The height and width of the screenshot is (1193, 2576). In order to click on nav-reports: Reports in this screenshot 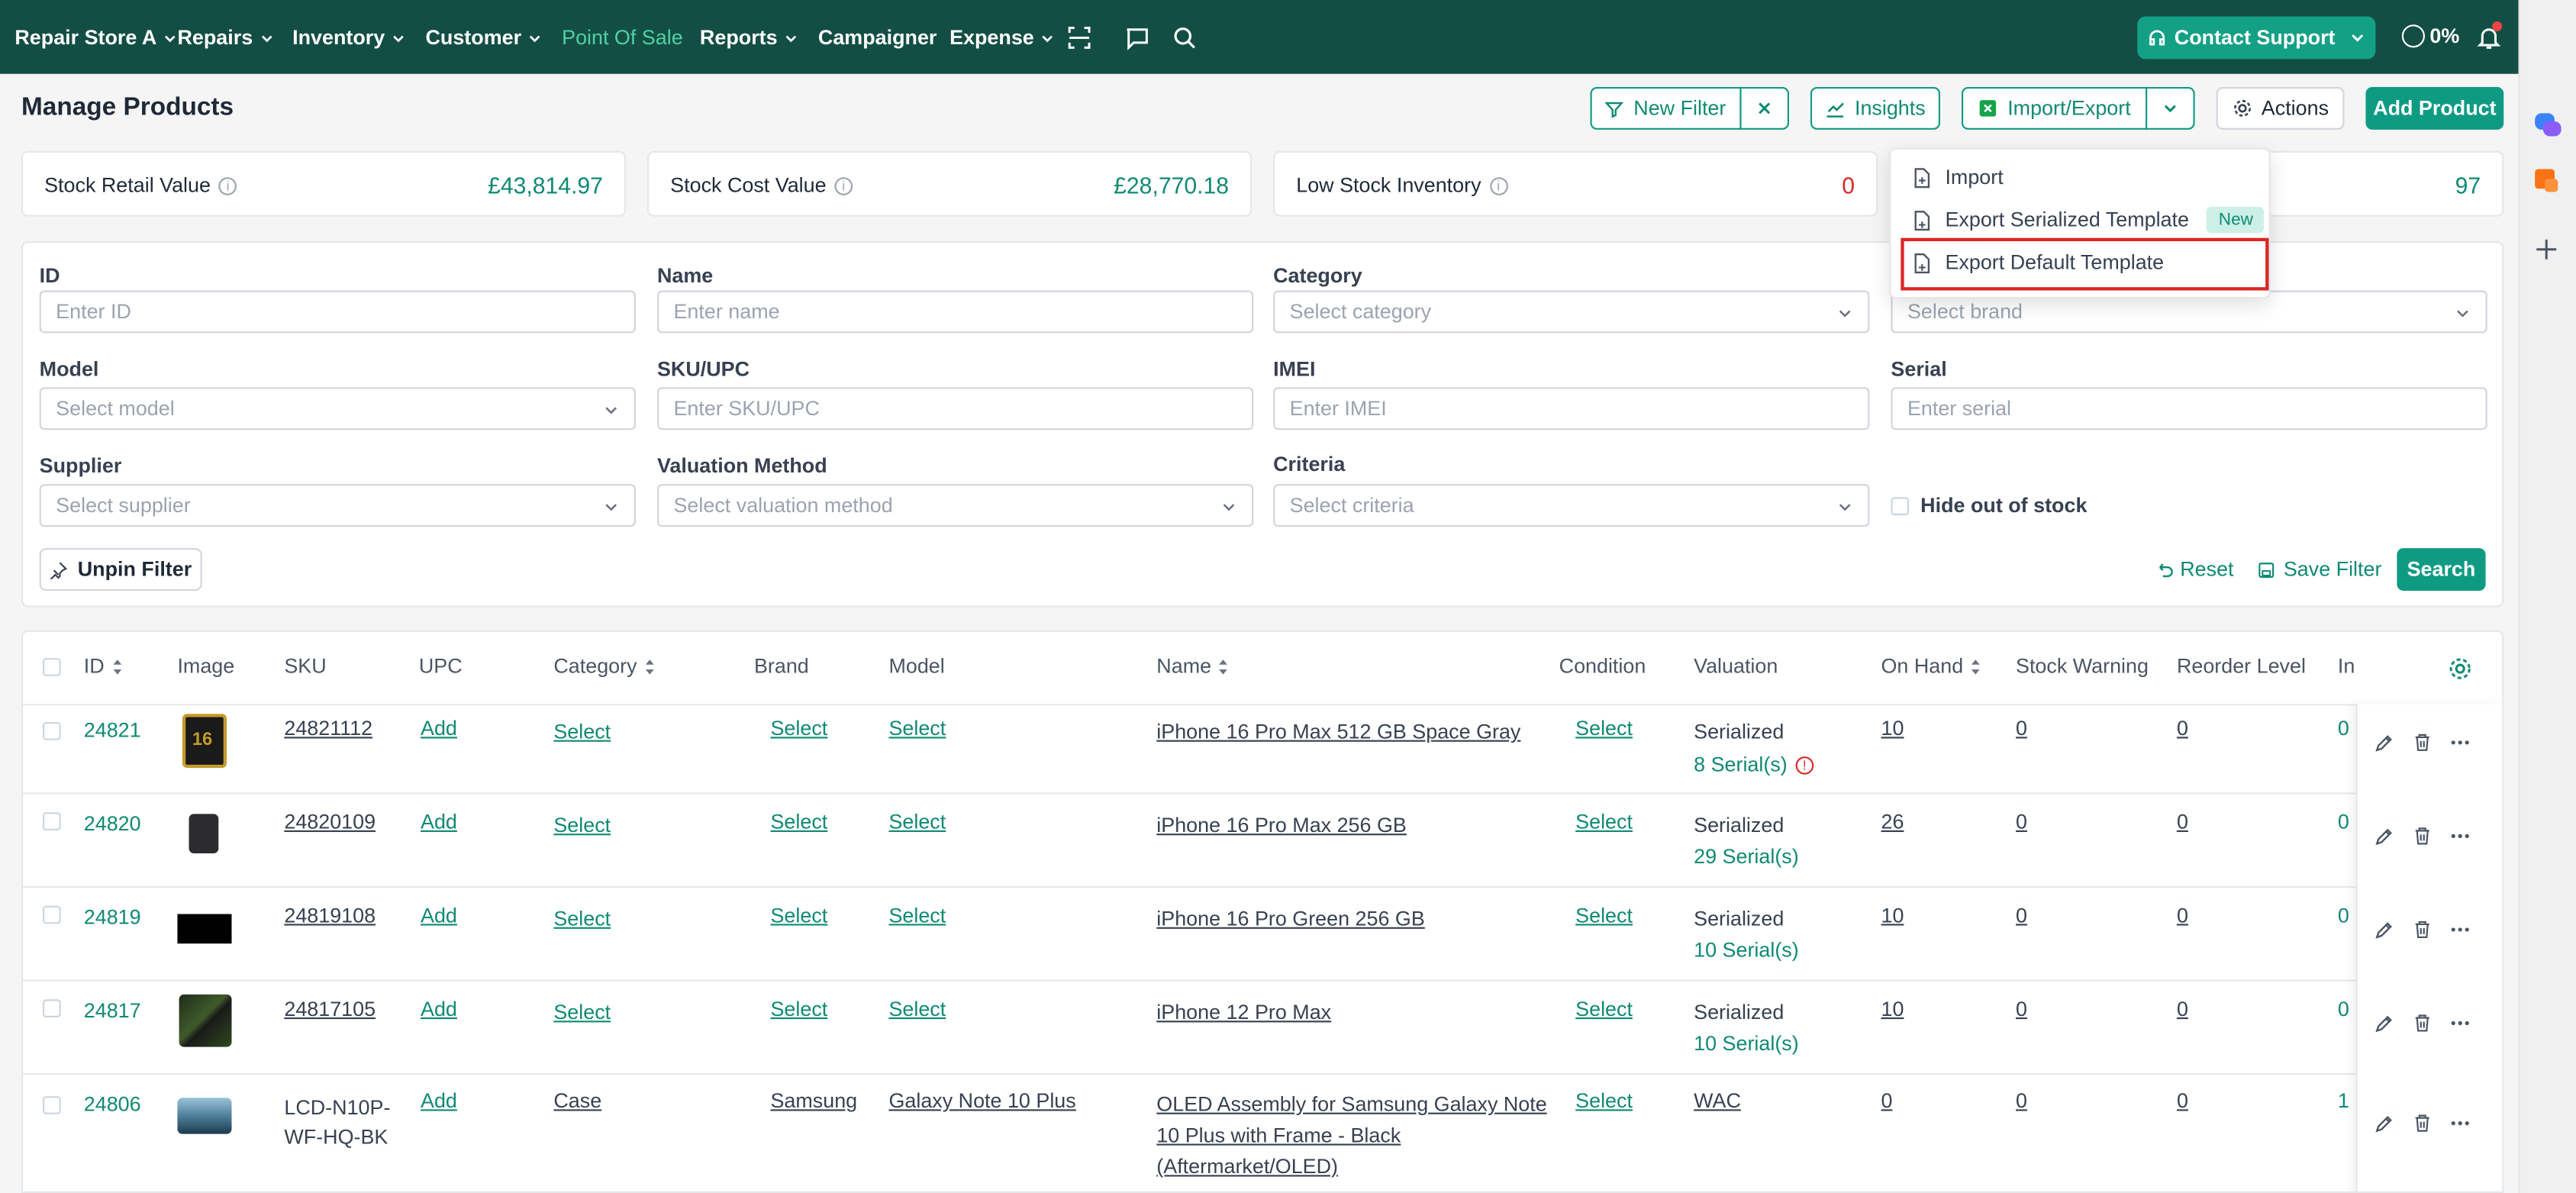, I will do `click(750, 37)`.